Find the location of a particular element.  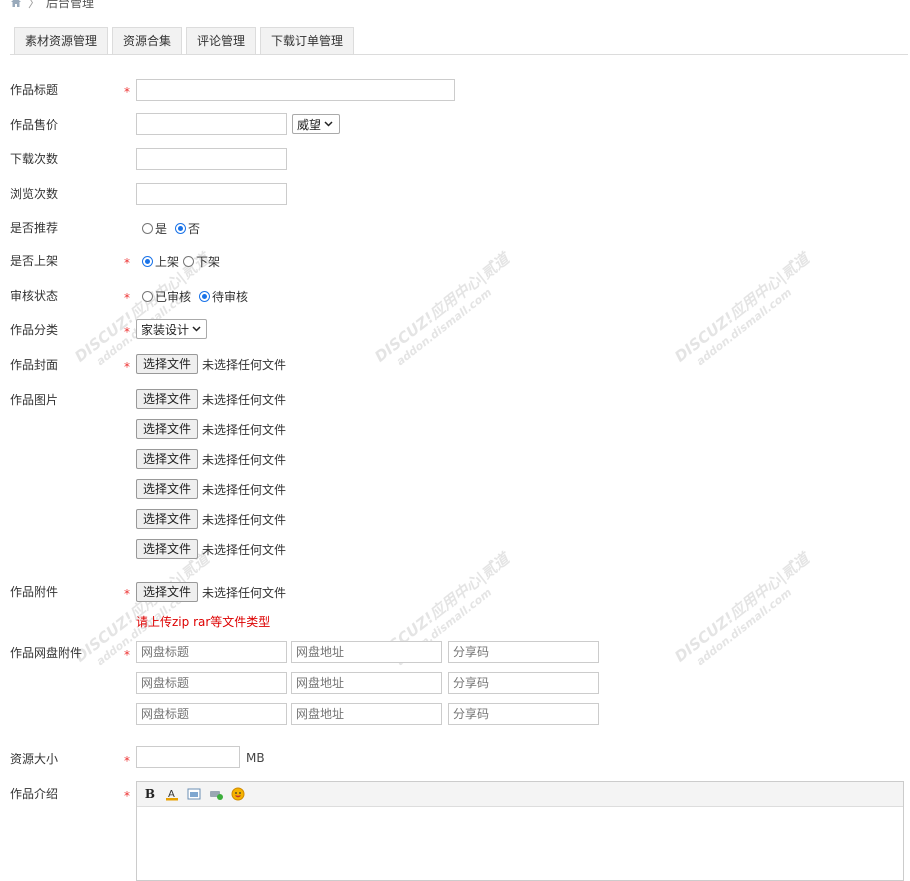

recommend-label: 是否推荐 is located at coordinates (34, 228).